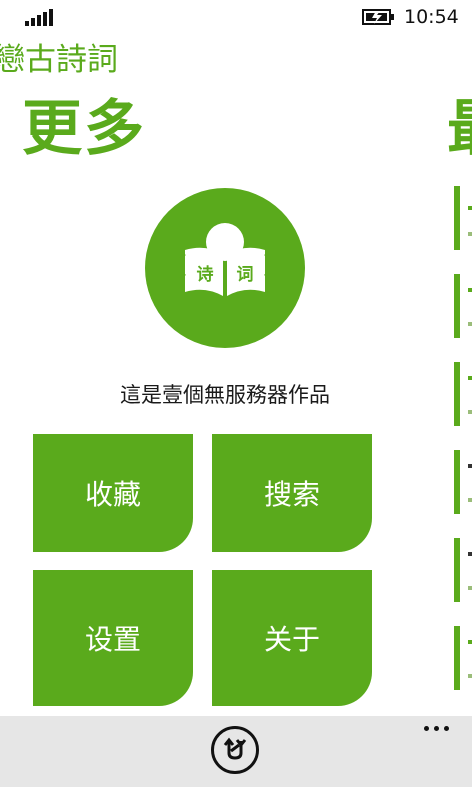 Image resolution: width=472 pixels, height=787 pixels. I want to click on settings-tile: 设置, so click(113, 638).